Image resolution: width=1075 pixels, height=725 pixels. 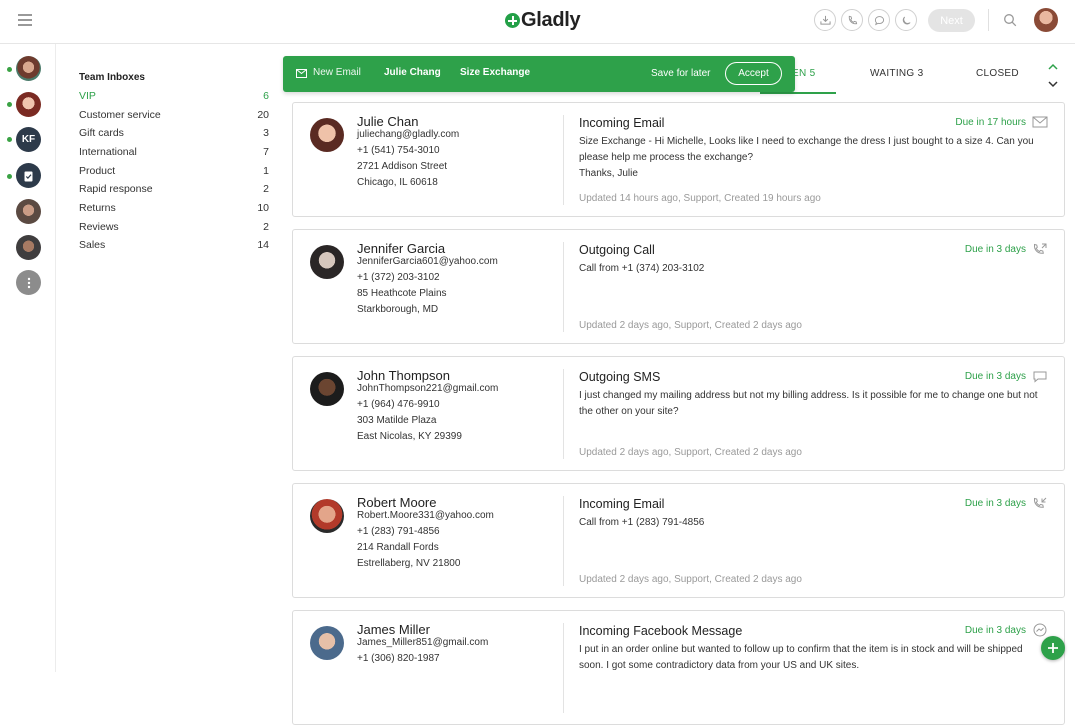 I want to click on inbox-item-returns: Returns 10, so click(x=174, y=210).